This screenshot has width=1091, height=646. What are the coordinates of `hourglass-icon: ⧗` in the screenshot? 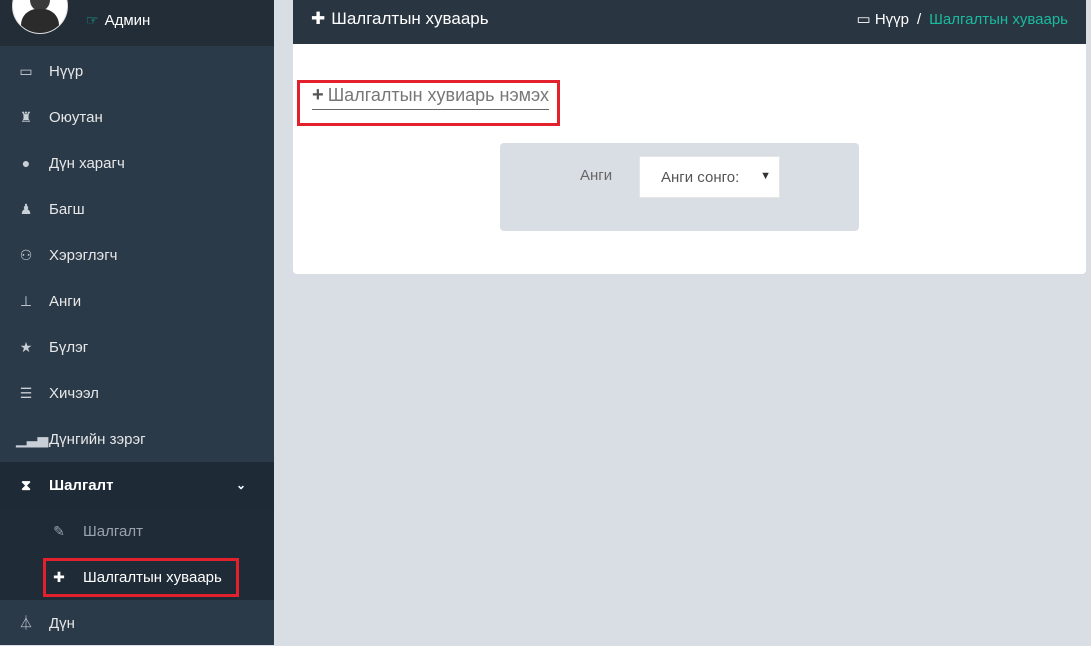 It's located at (26, 484).